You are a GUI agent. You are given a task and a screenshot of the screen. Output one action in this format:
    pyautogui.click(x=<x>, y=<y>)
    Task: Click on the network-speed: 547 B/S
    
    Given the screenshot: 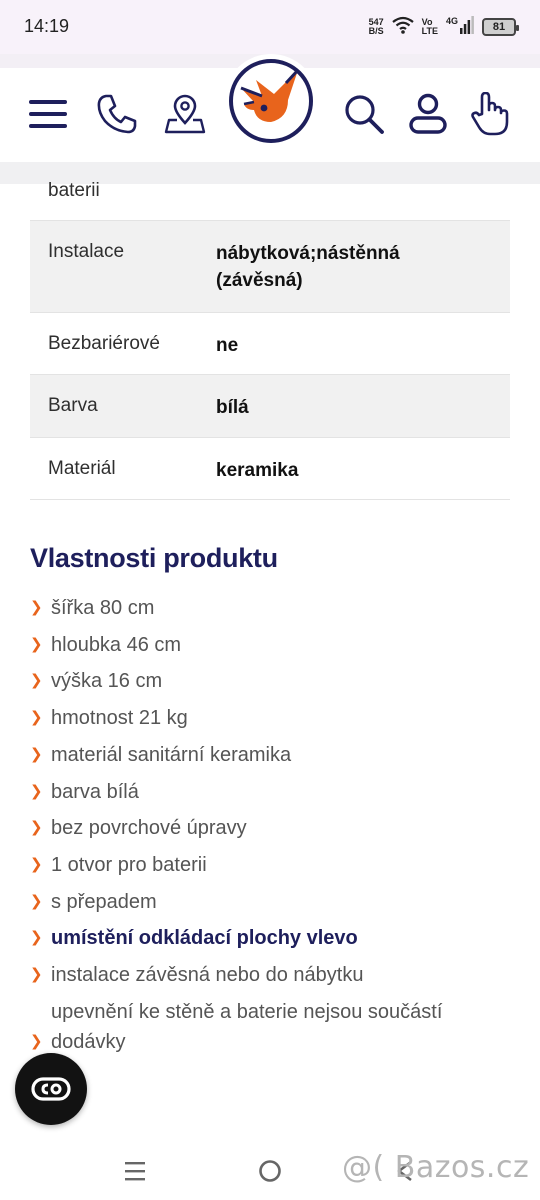 What is the action you would take?
    pyautogui.click(x=376, y=27)
    